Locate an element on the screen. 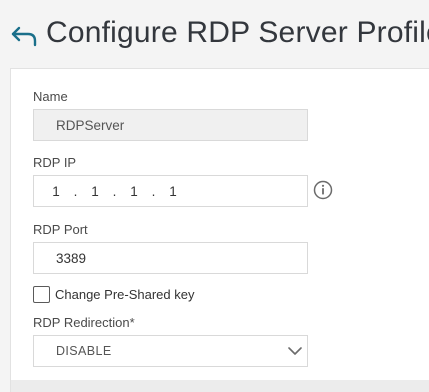  rdp-ip-field: 1 . 1 . 1 . 1 is located at coordinates (170, 191).